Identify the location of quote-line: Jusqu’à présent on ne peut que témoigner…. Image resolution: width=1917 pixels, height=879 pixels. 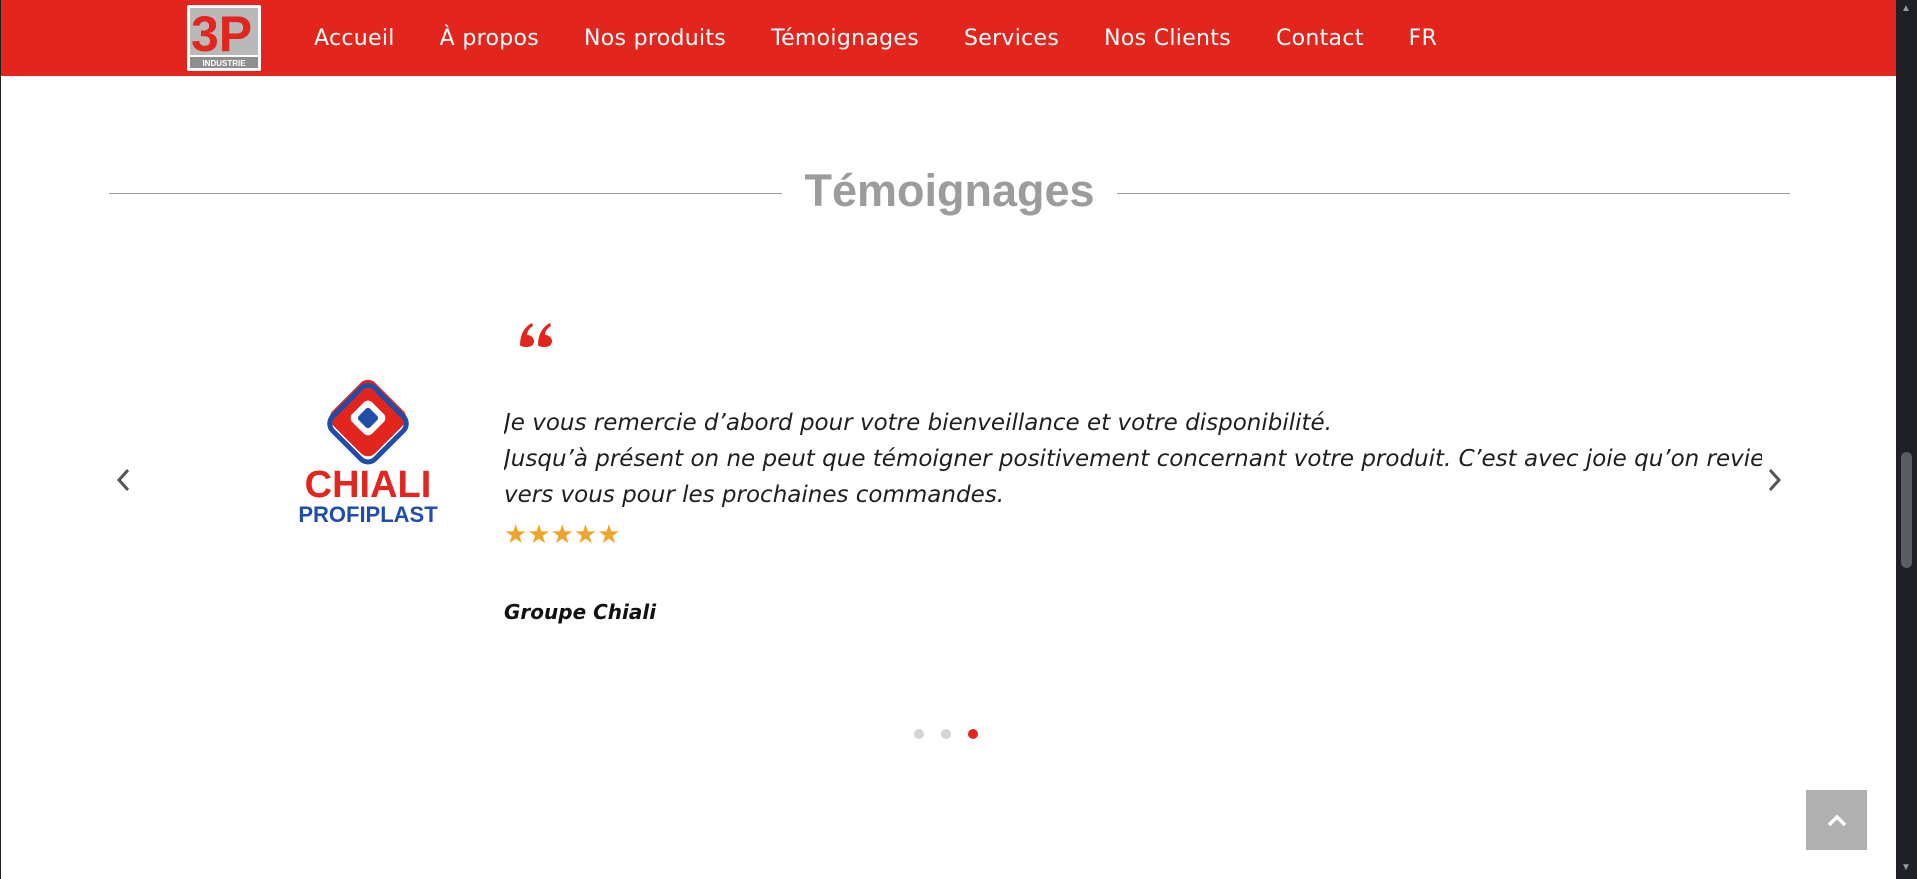
(1133, 459).